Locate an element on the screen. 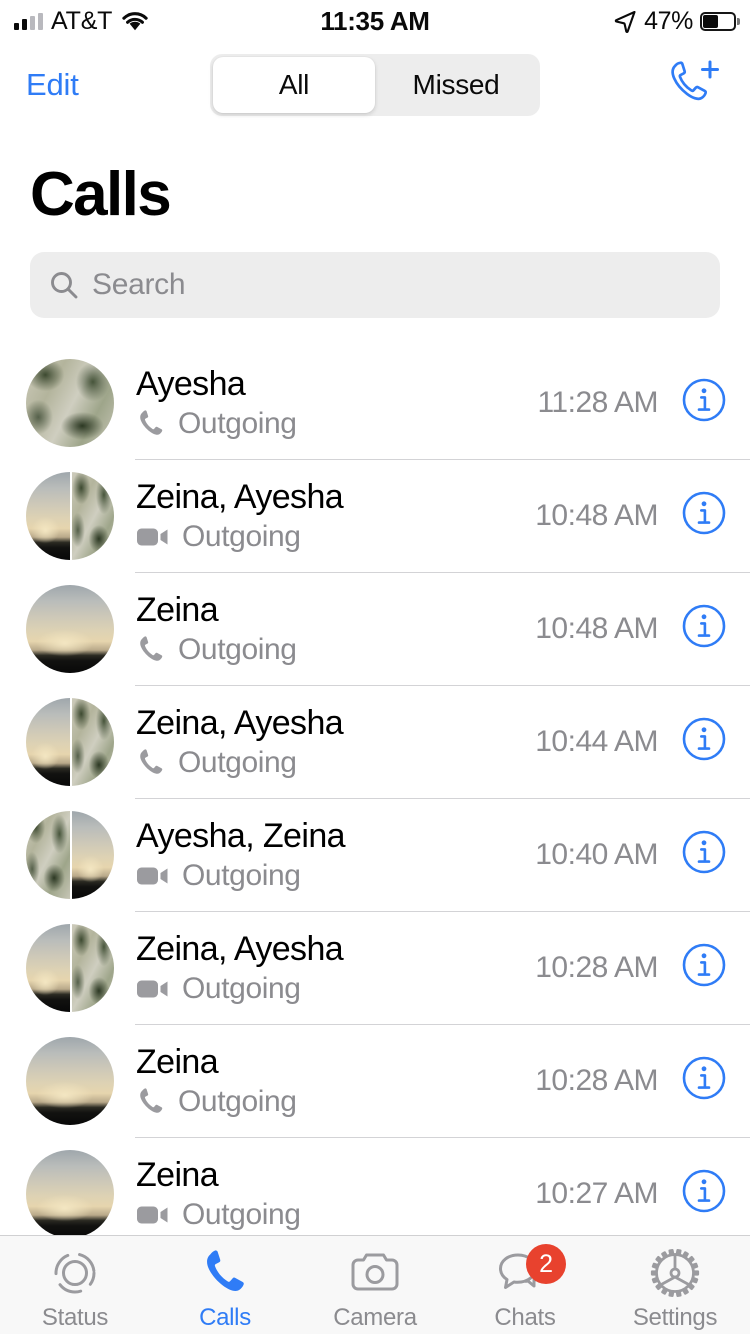 Image resolution: width=750 pixels, height=1334 pixels. page-title: Calls is located at coordinates (101, 194).